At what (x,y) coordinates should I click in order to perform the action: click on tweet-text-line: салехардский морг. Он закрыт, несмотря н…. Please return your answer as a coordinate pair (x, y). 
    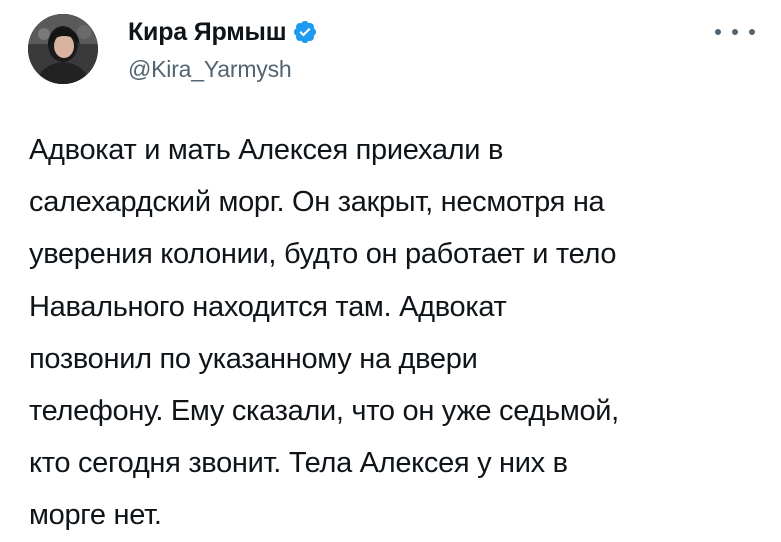
    Looking at the image, I should click on (317, 202).